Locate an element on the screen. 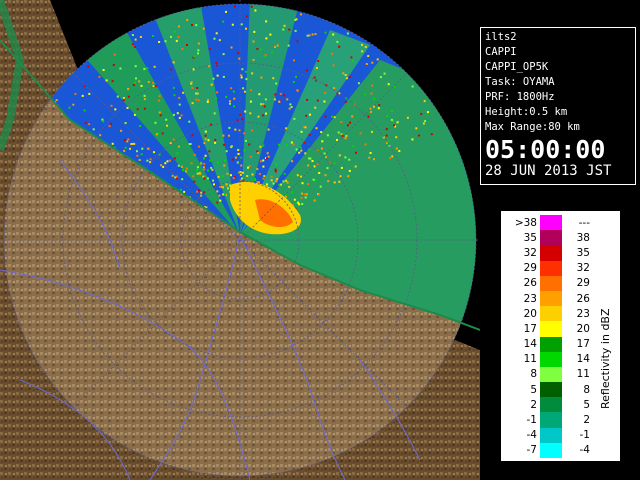  legend-upper-bound: 29 is located at coordinates (583, 283).